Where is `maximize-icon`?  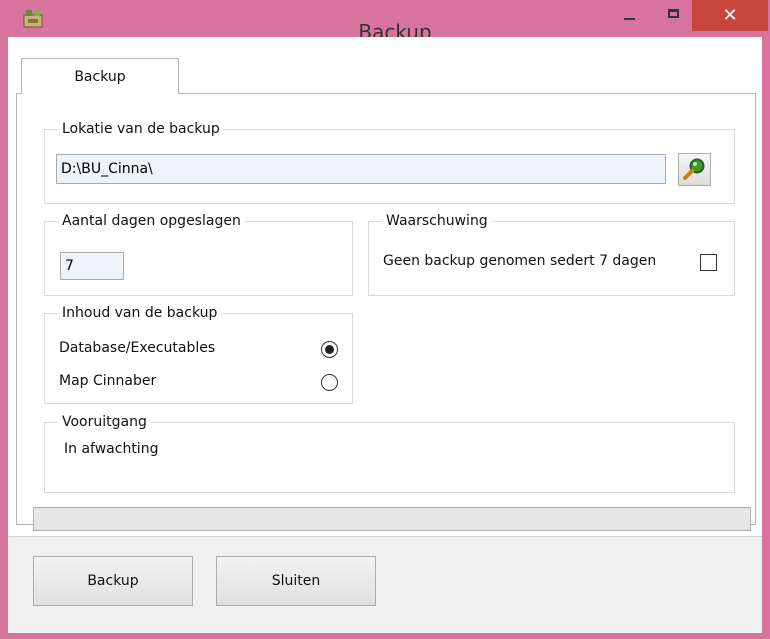 maximize-icon is located at coordinates (673, 13).